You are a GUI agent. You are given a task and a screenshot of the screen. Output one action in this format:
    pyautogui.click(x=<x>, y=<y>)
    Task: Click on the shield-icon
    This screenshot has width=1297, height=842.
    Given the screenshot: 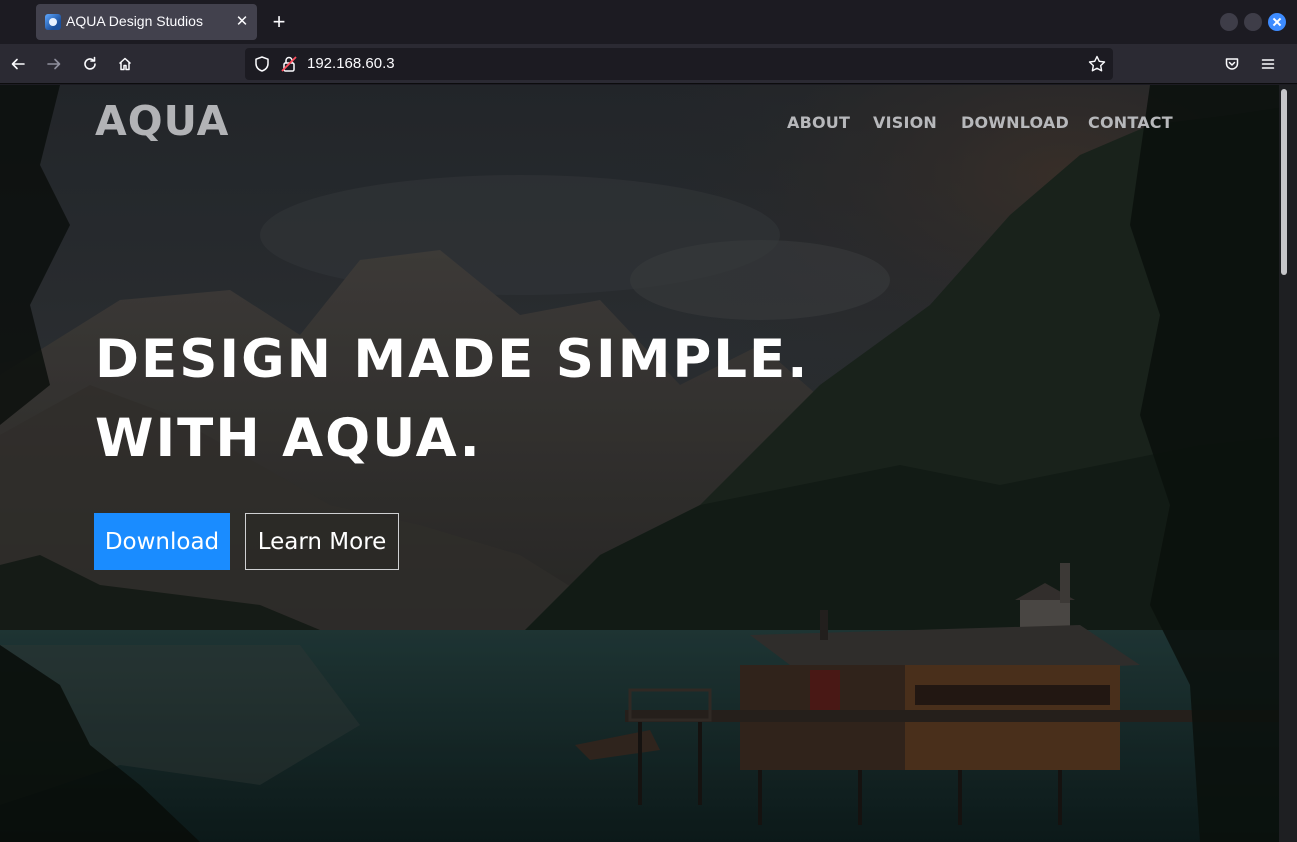 What is the action you would take?
    pyautogui.click(x=262, y=64)
    